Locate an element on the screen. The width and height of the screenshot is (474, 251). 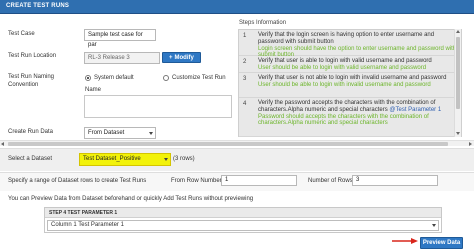
scroll-right-arrow-icon is located at coordinates (470, 144).